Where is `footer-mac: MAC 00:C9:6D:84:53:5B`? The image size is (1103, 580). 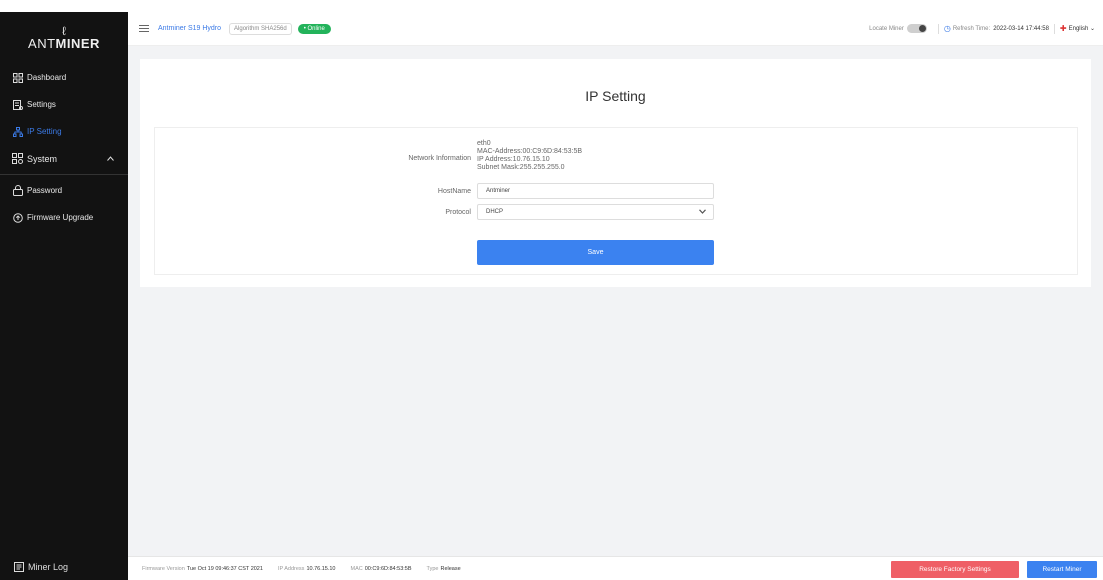 footer-mac: MAC 00:C9:6D:84:53:5B is located at coordinates (381, 569).